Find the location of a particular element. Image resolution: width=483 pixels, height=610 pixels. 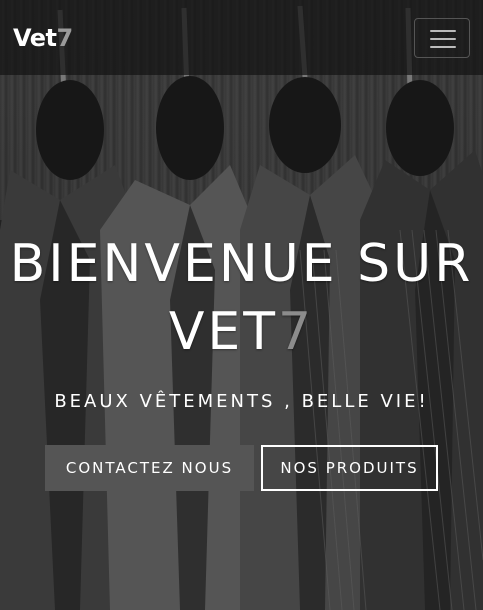

brand-text: Vet is located at coordinates (35, 38).